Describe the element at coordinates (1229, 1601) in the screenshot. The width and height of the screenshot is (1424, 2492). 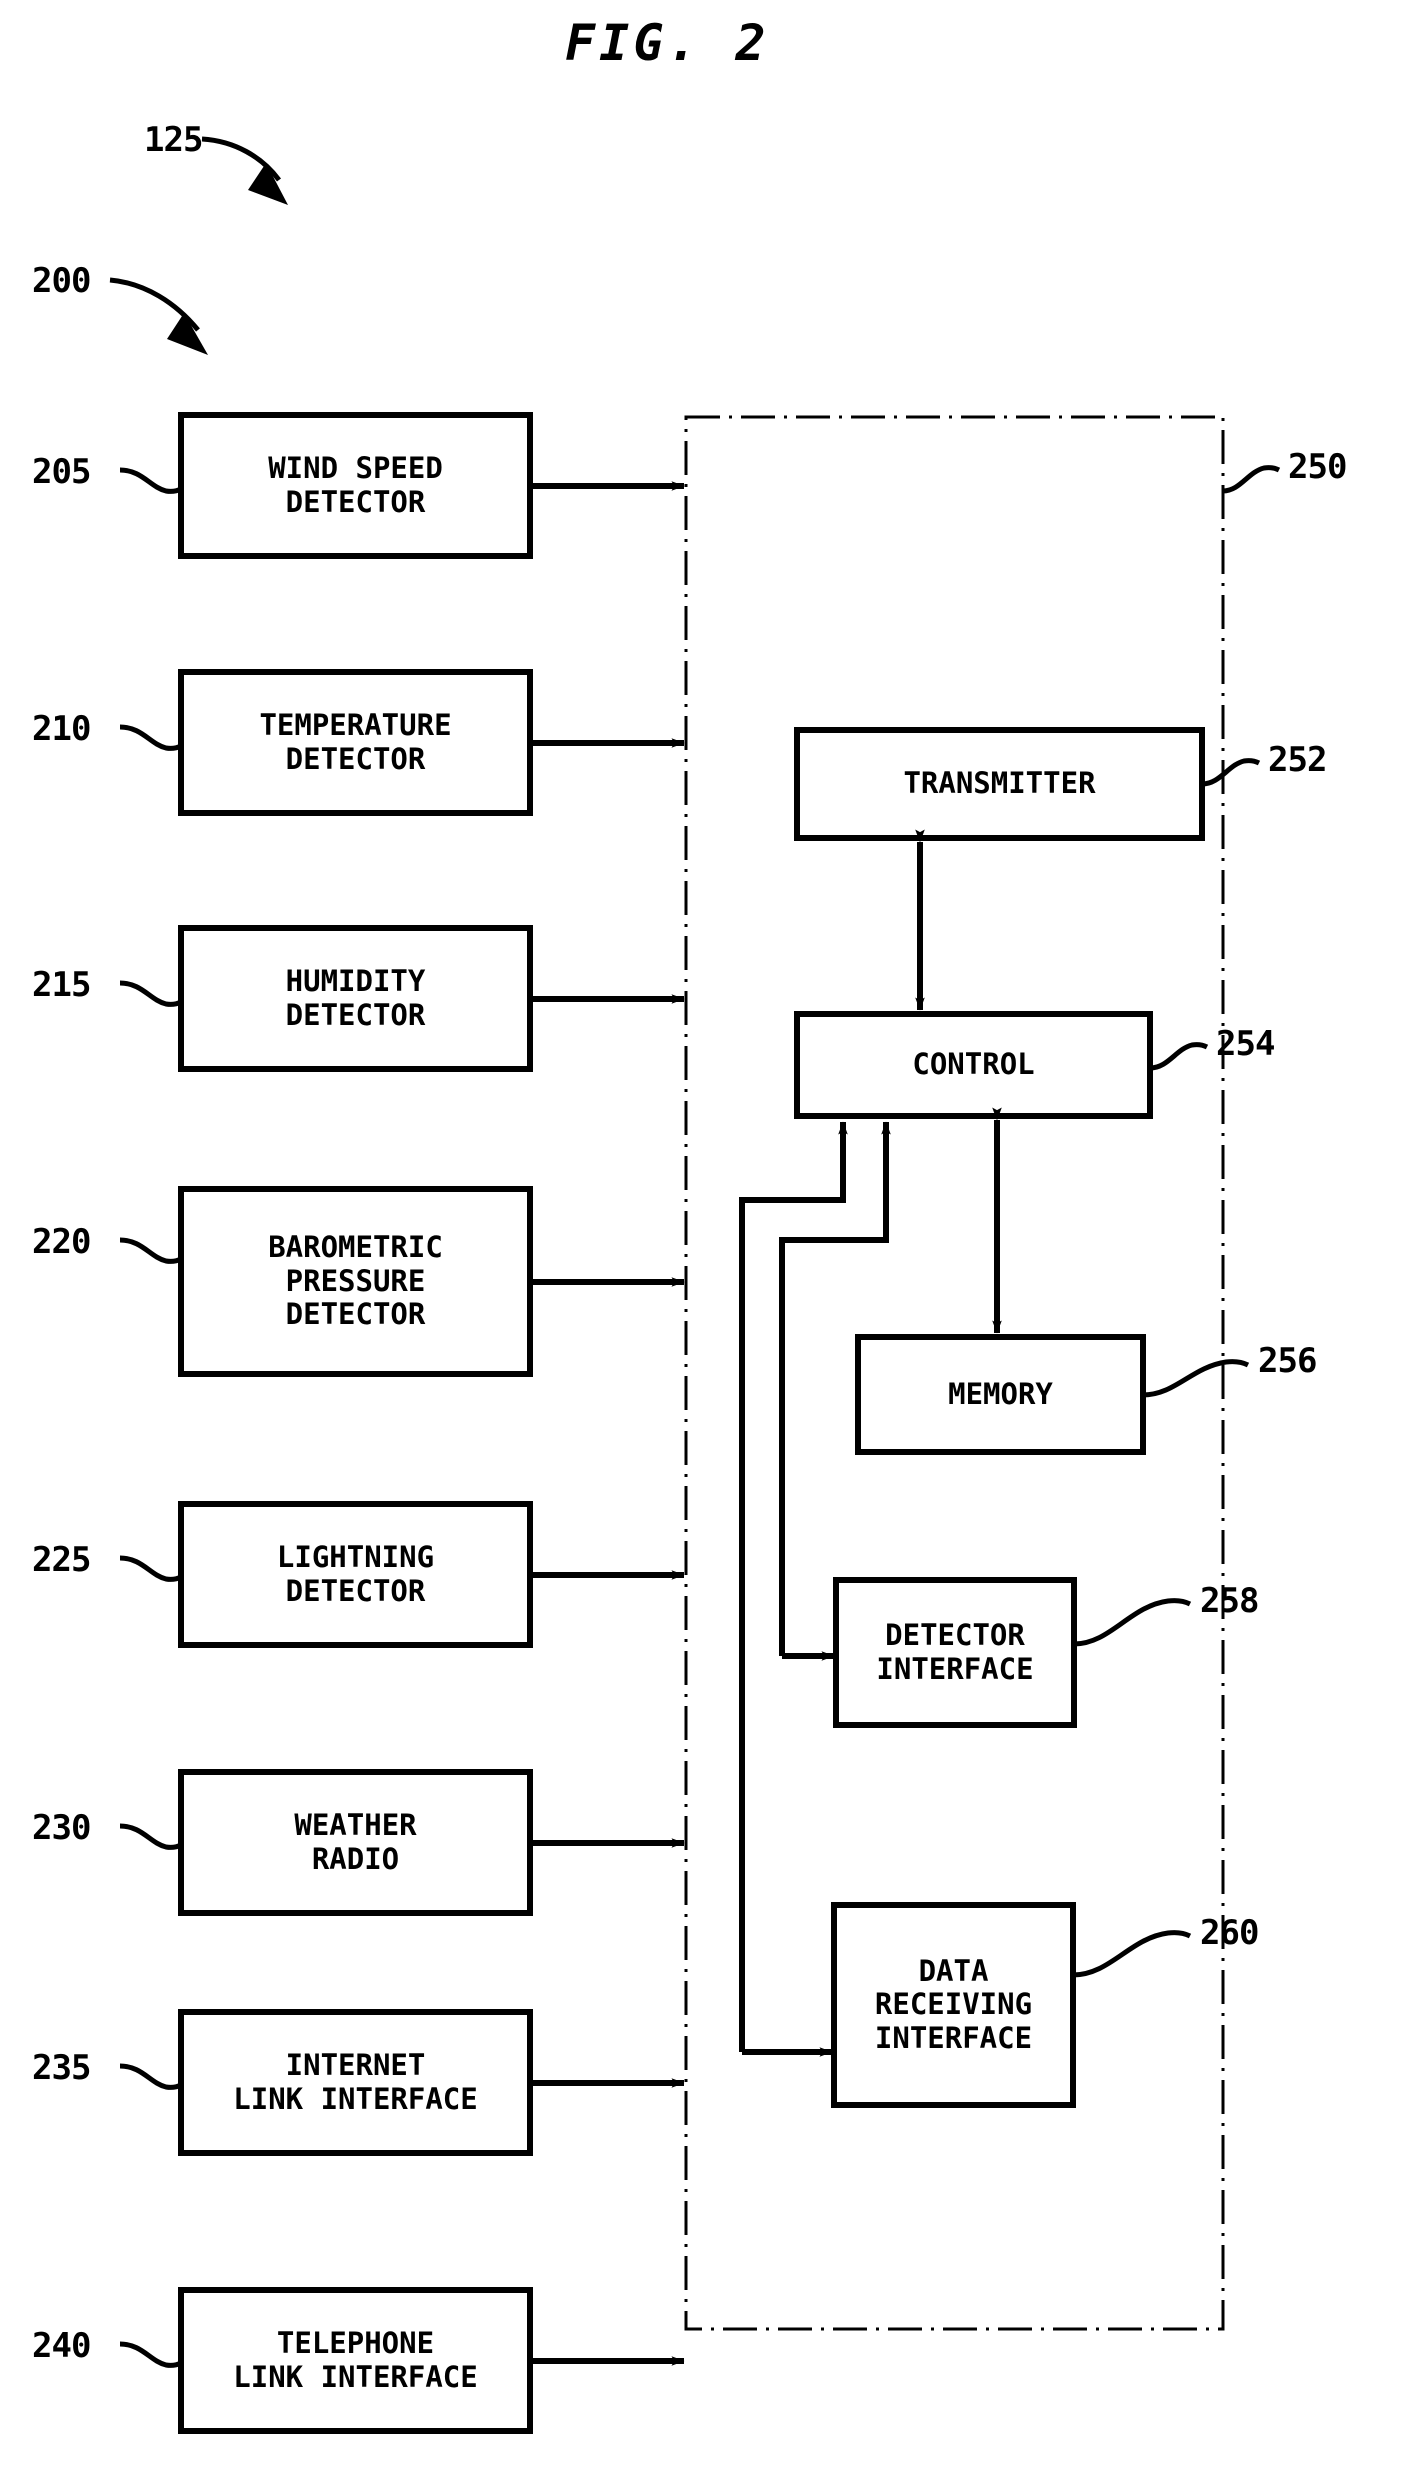
I see `reference-callout-258: 258` at that location.